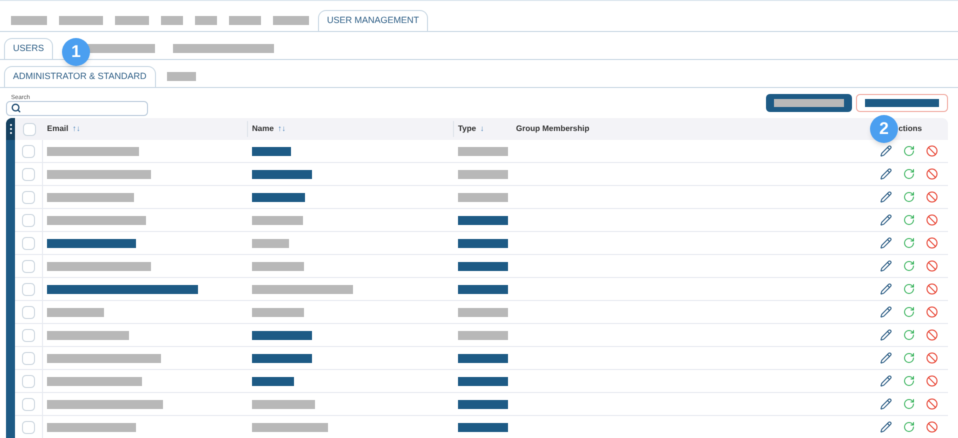 The height and width of the screenshot is (438, 958). I want to click on column-header: Name, so click(263, 129).